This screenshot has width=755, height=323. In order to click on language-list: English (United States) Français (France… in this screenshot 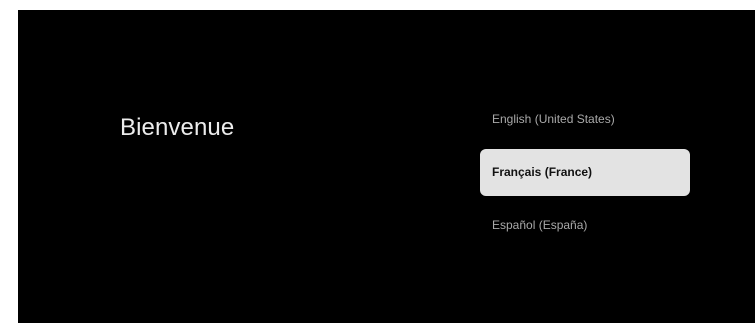, I will do `click(585, 175)`.